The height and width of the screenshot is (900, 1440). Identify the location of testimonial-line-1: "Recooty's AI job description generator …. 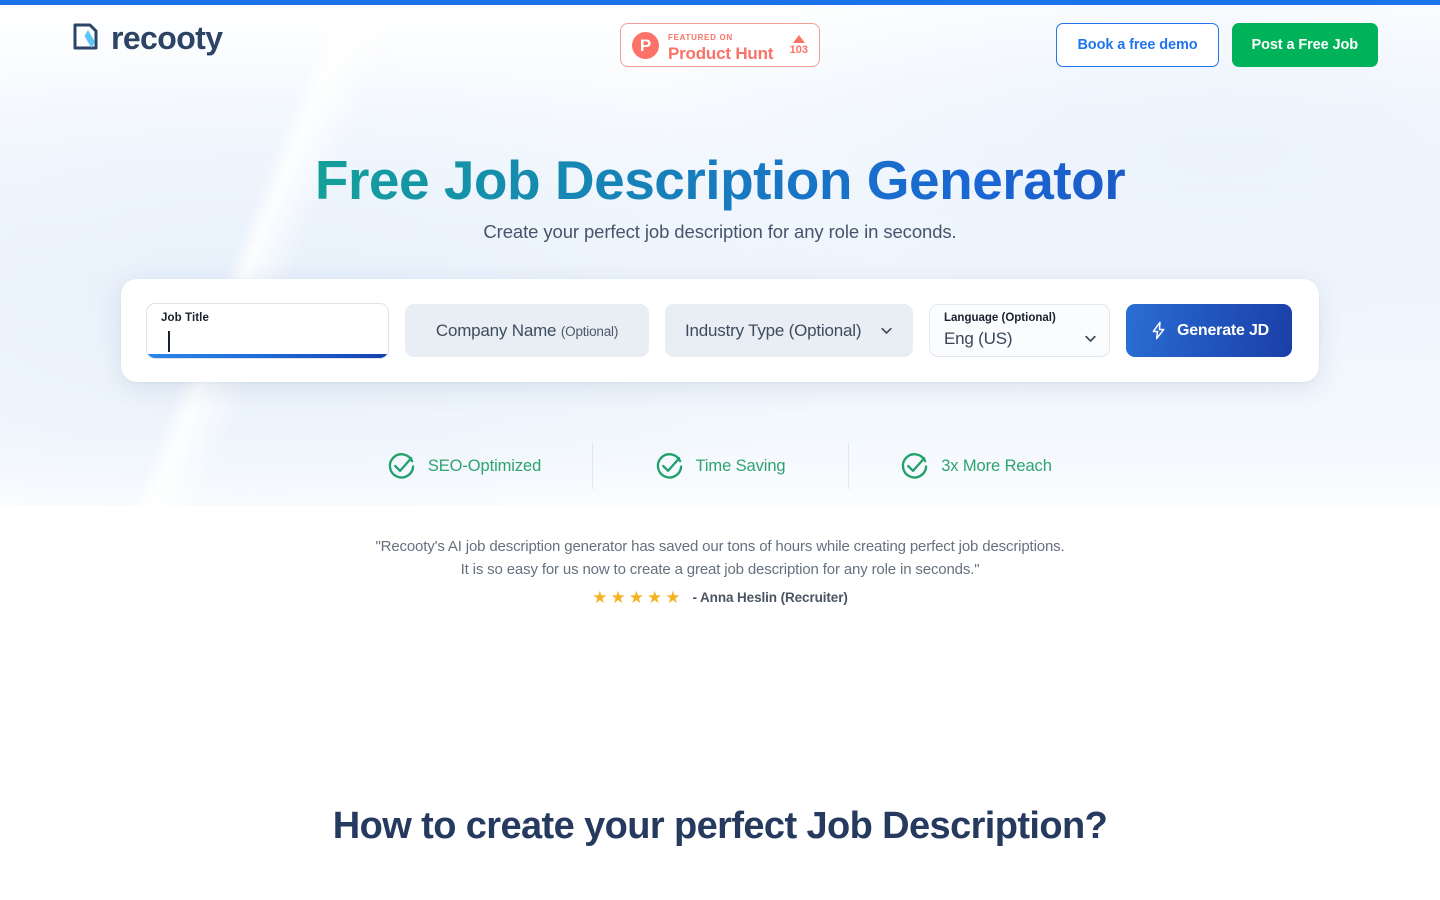
(720, 546).